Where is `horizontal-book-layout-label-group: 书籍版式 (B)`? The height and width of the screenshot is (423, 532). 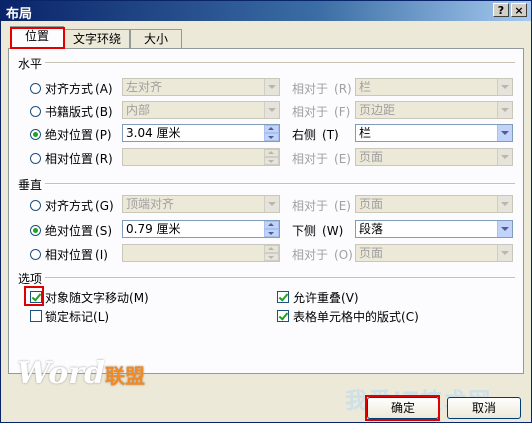 horizontal-book-layout-label-group: 书籍版式 (B) is located at coordinates (79, 112).